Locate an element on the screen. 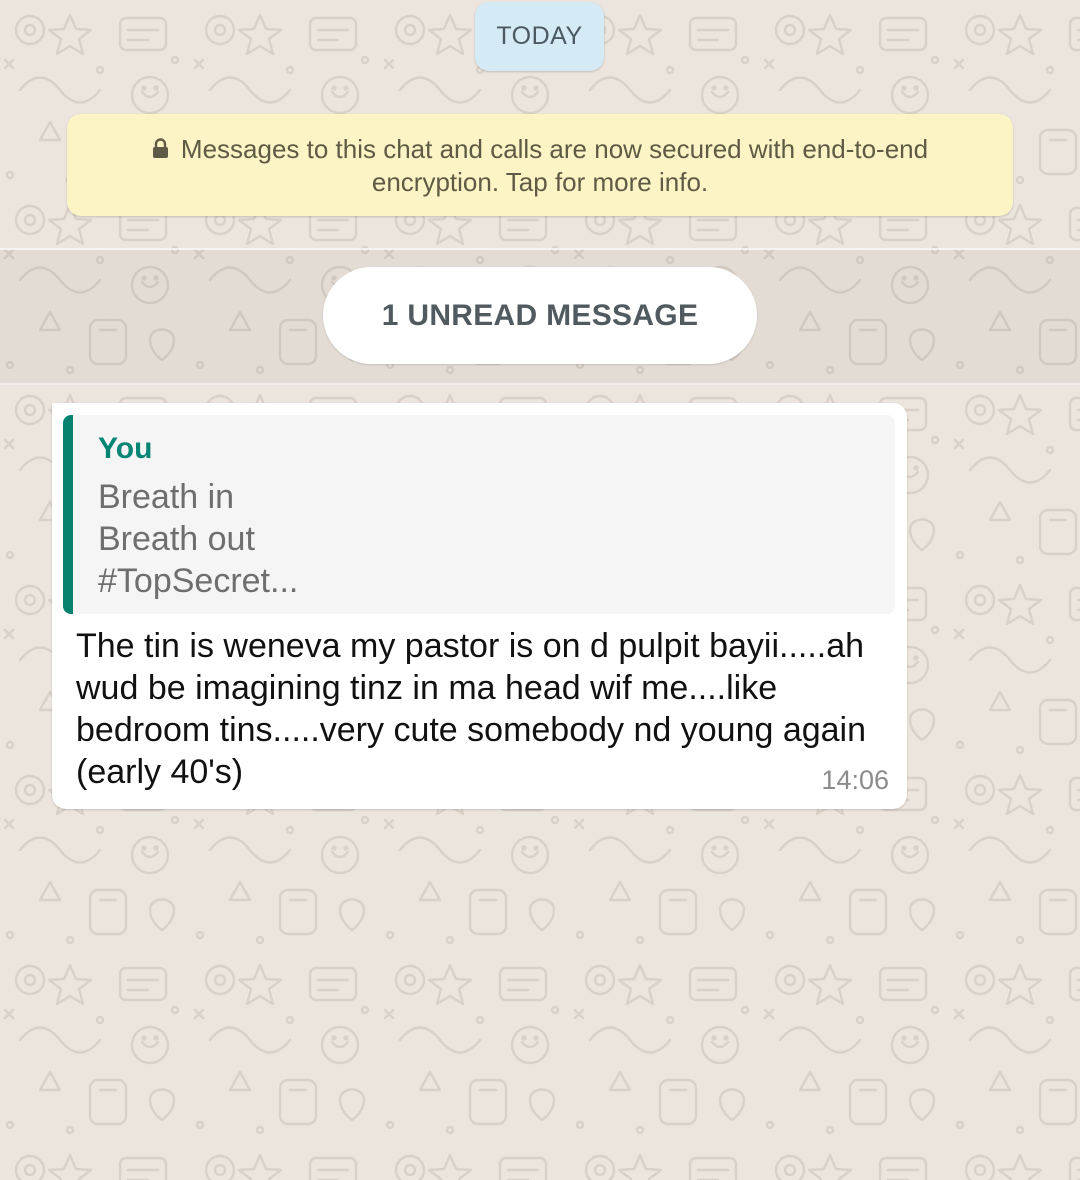 This screenshot has width=1080, height=1180. quoted-line: Breath out is located at coordinates (176, 539).